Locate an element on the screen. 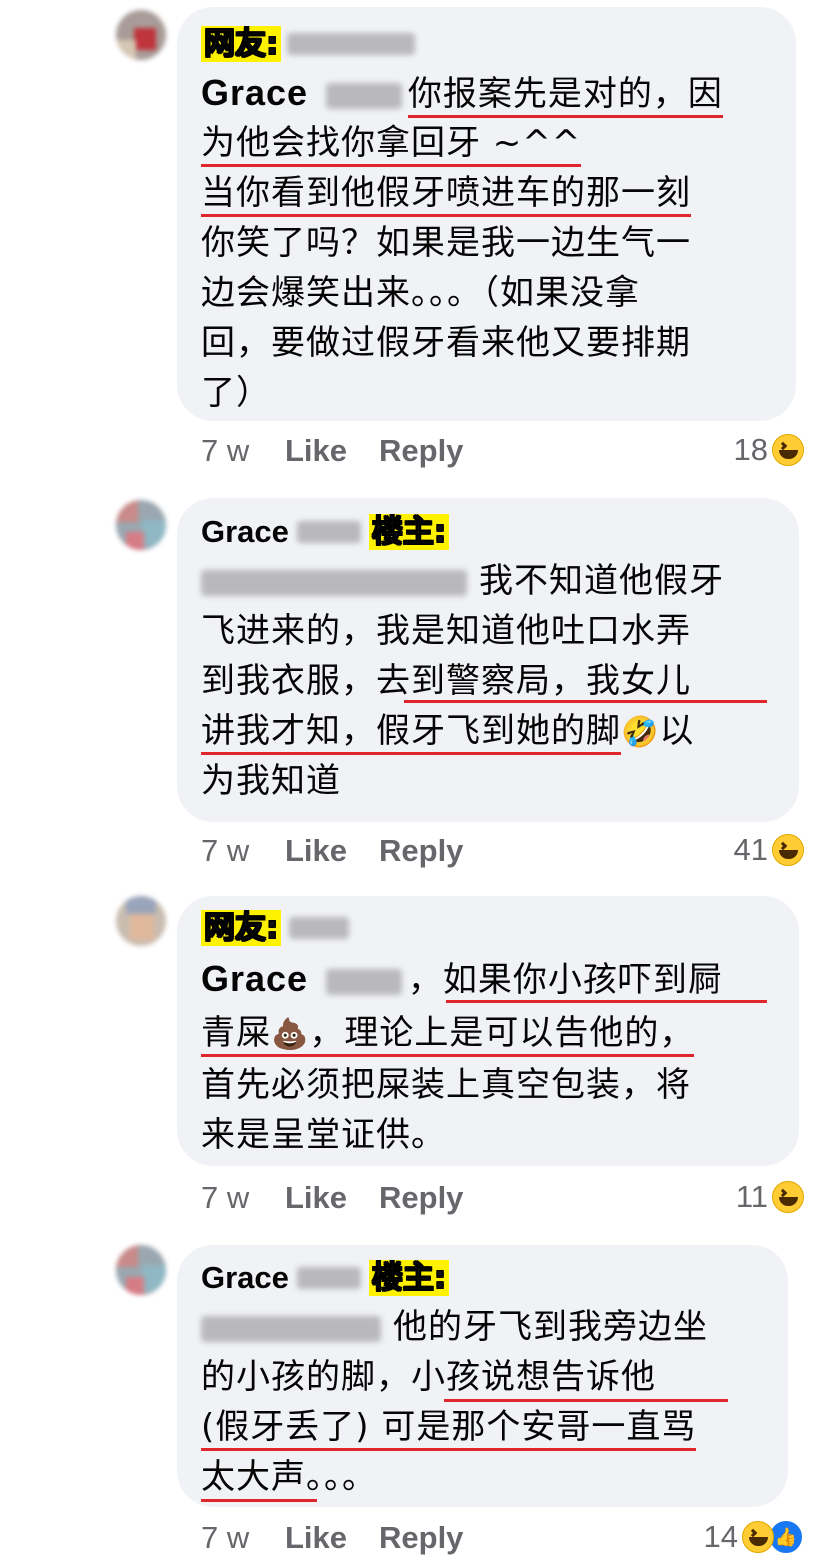 This screenshot has width=828, height=1561. comment-line: 首先必须把屎装上真空包装，将 is located at coordinates (446, 1085).